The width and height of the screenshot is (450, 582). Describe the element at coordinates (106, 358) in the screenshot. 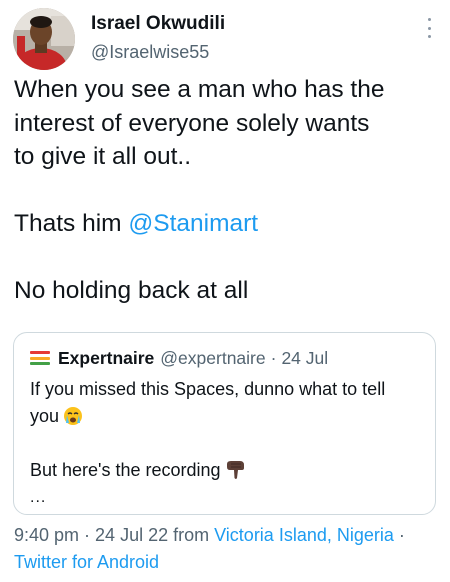

I see `quoted-author-name: Expertnaire` at that location.